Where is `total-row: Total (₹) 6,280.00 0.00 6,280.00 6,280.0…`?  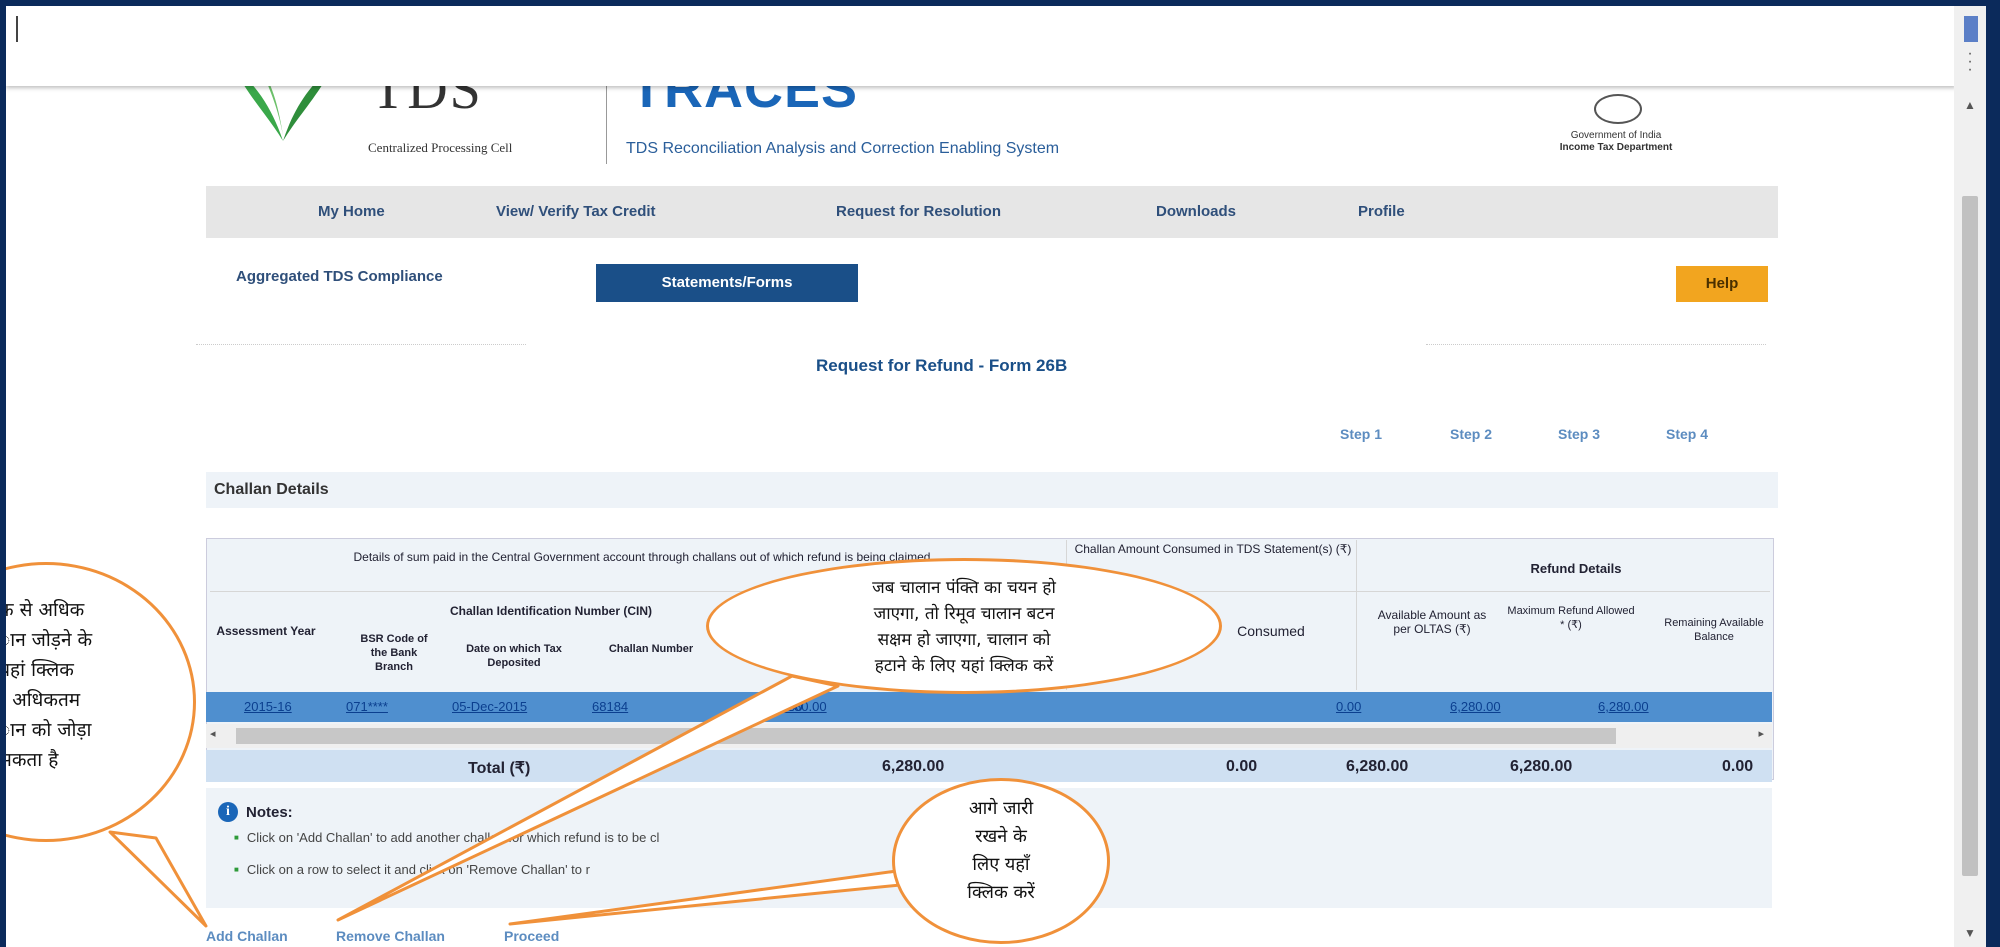 total-row: Total (₹) 6,280.00 0.00 6,280.00 6,280.0… is located at coordinates (989, 766).